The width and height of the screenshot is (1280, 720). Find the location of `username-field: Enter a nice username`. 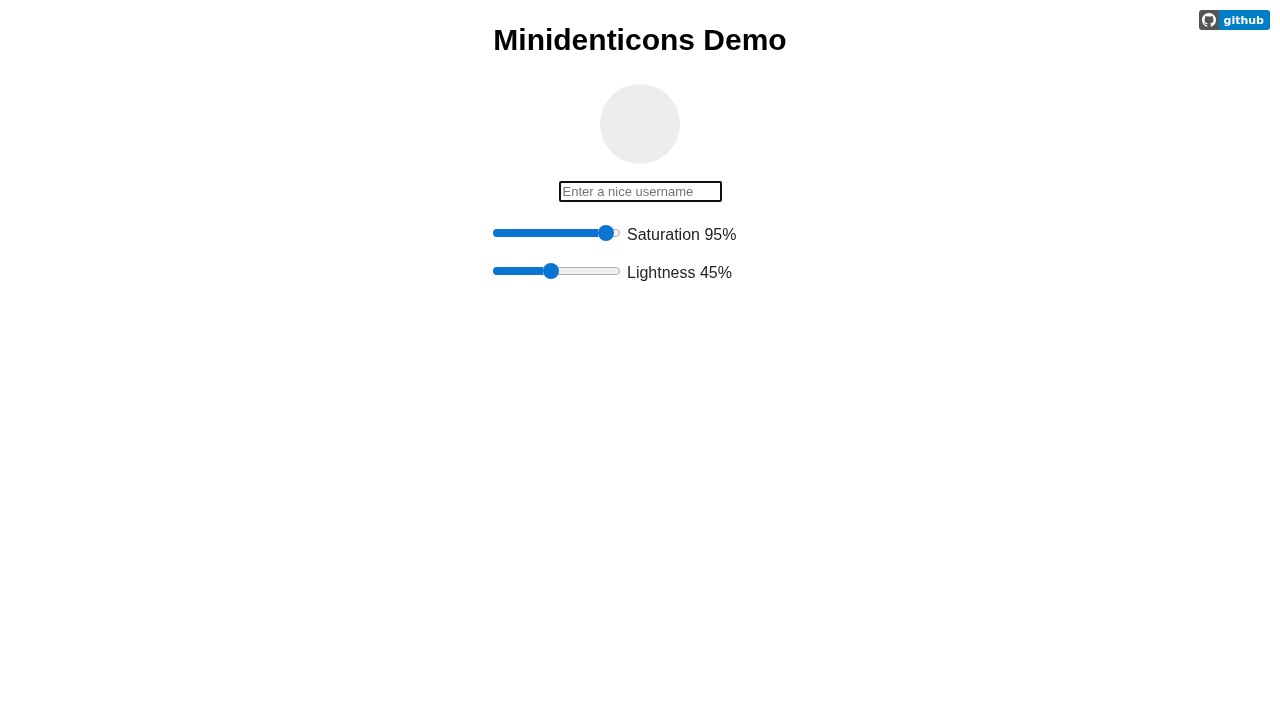

username-field: Enter a nice username is located at coordinates (640, 191).